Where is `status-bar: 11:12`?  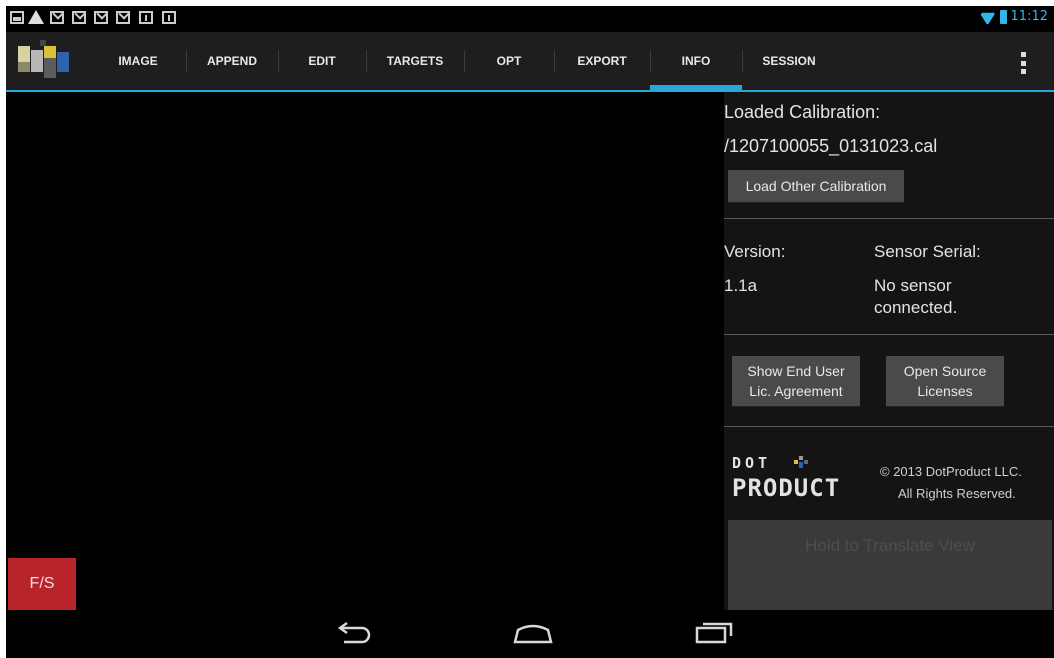 status-bar: 11:12 is located at coordinates (530, 19).